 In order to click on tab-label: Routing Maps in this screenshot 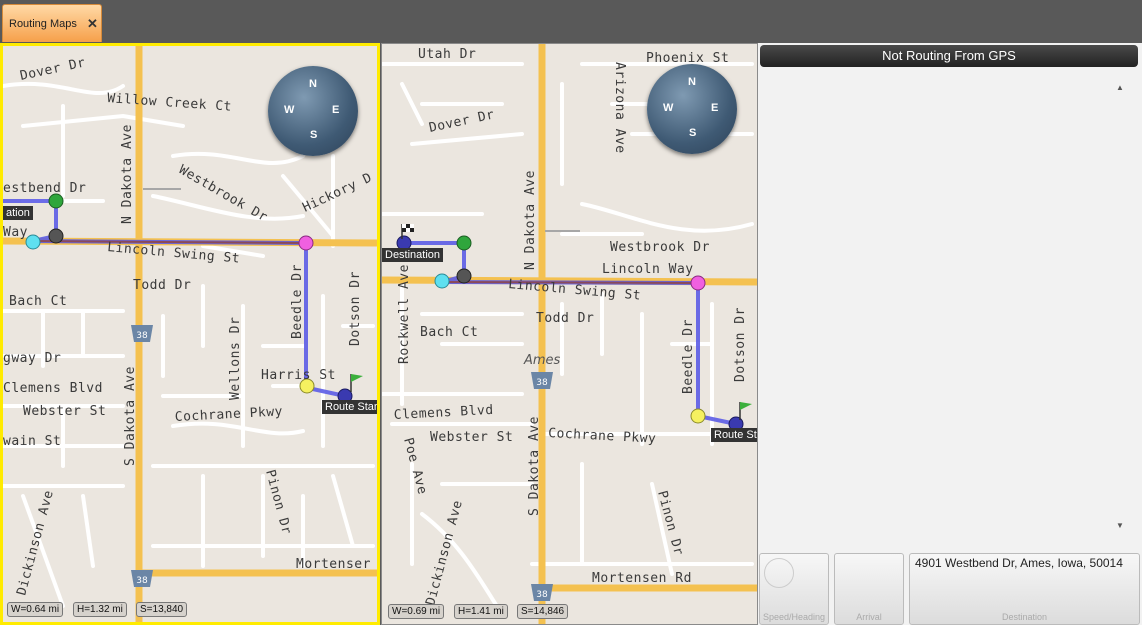, I will do `click(43, 24)`.